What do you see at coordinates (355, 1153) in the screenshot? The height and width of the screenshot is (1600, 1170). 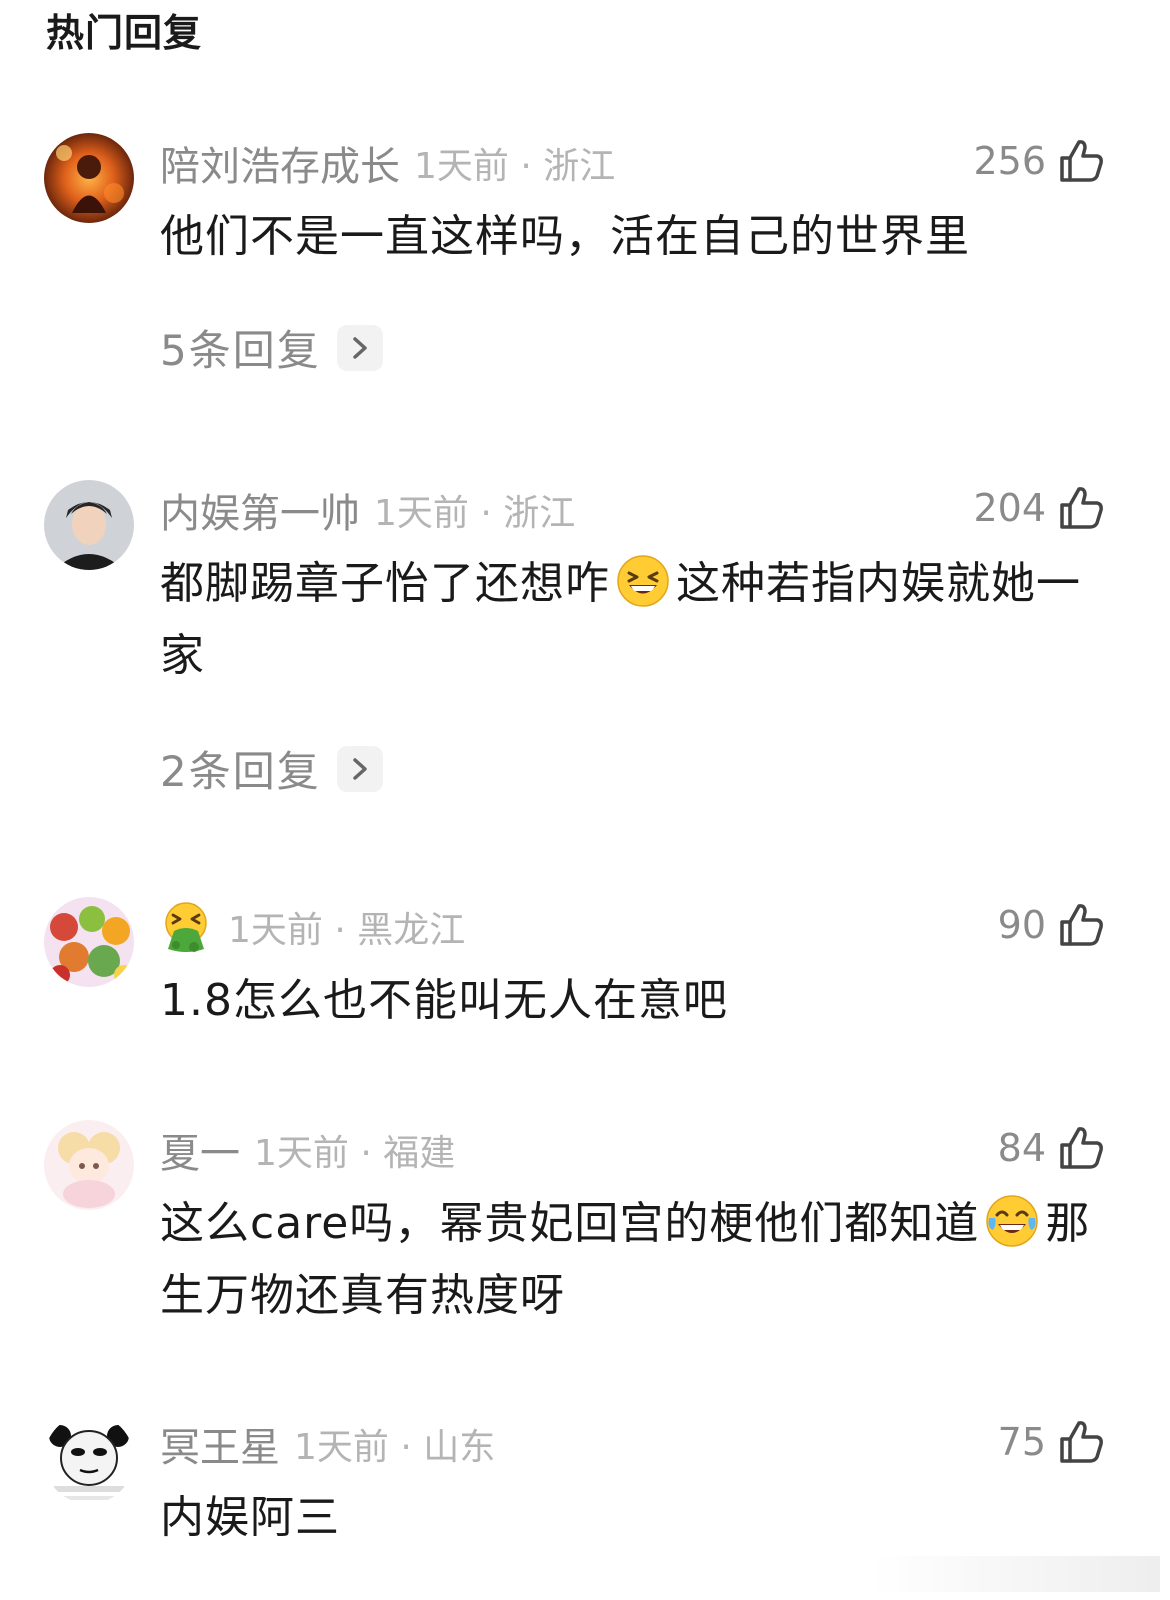 I see `time-location: 1天前 · 福建` at bounding box center [355, 1153].